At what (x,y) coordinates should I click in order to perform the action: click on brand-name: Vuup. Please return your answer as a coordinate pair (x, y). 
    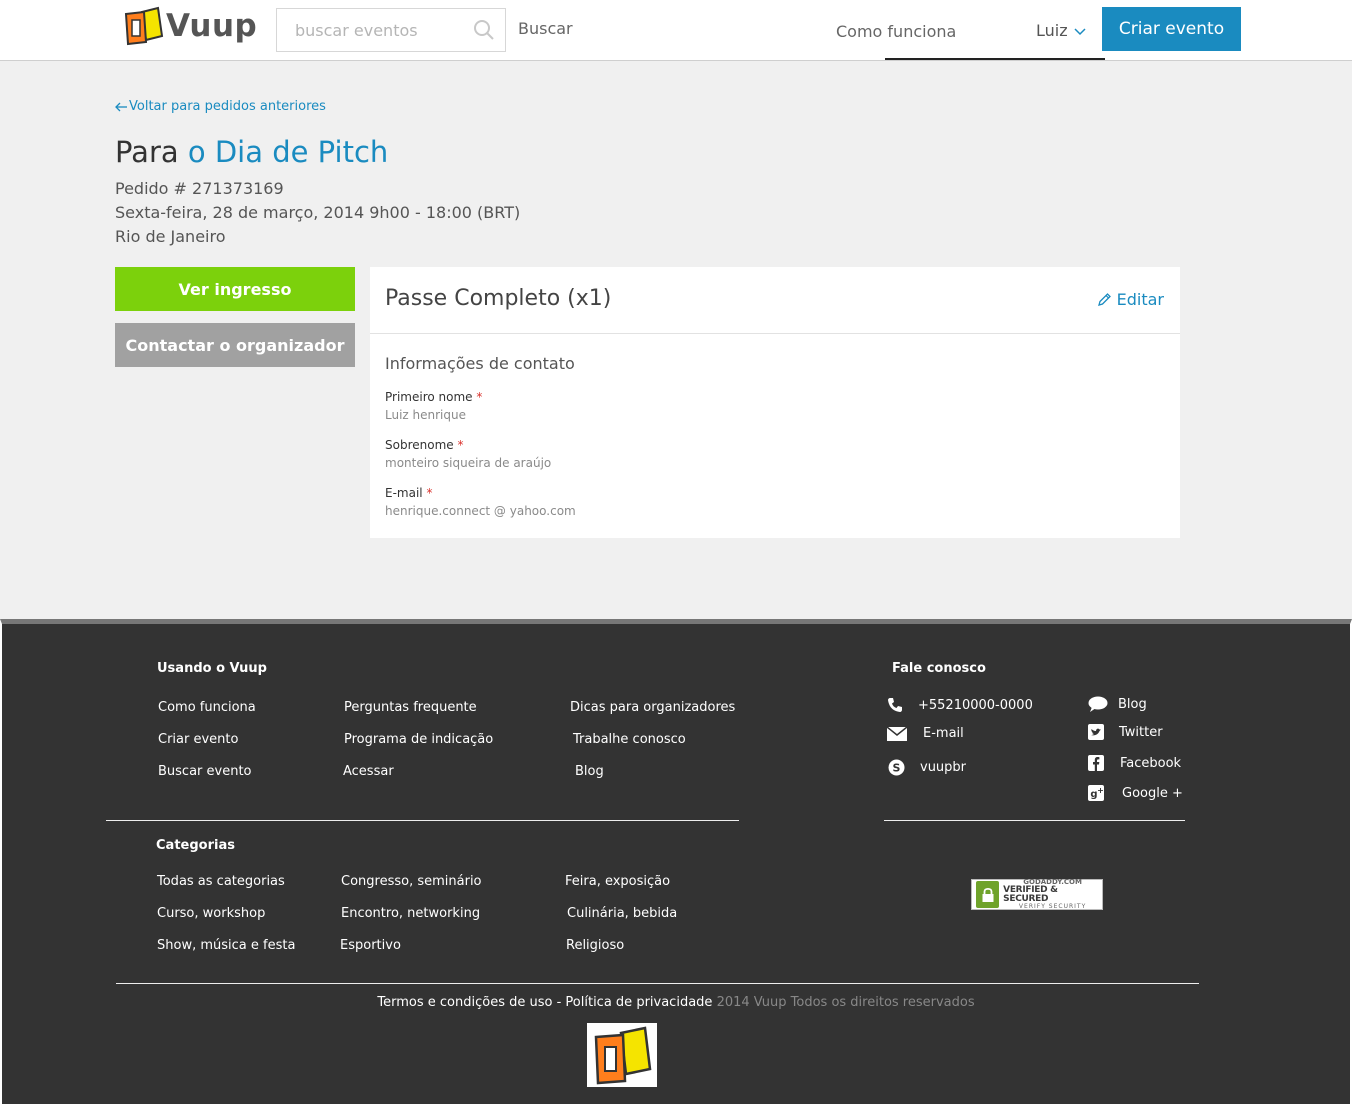
    Looking at the image, I should click on (212, 26).